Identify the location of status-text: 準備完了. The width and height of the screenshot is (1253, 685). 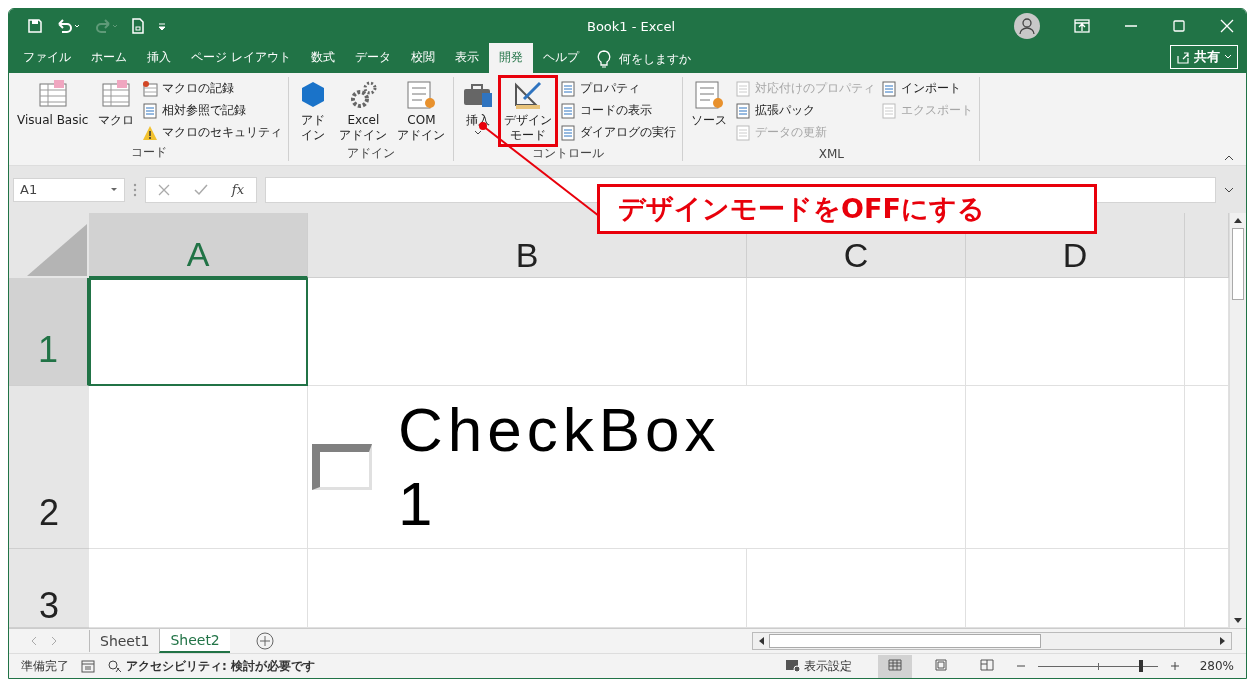
(45, 666).